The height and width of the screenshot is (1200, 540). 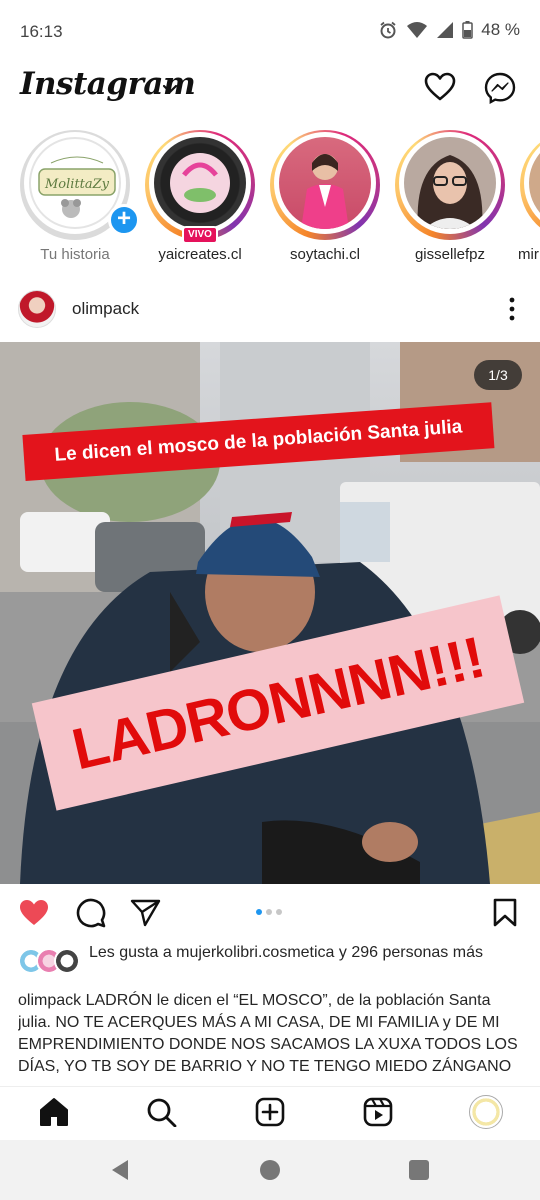 I want to click on story-yaicreates: VIVO yaicreates.cl, so click(x=200, y=199).